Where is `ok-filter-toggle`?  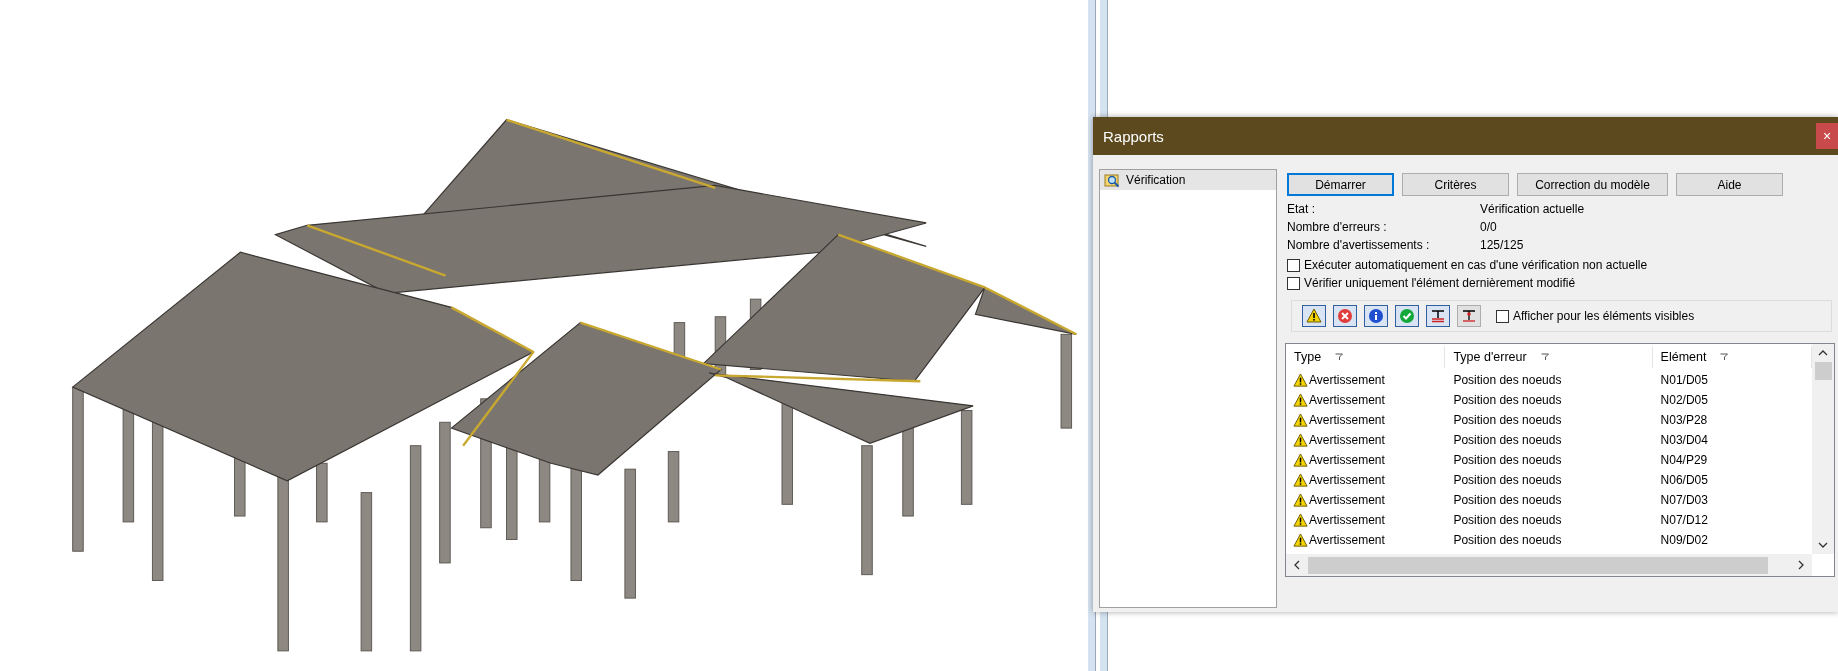 ok-filter-toggle is located at coordinates (1407, 316).